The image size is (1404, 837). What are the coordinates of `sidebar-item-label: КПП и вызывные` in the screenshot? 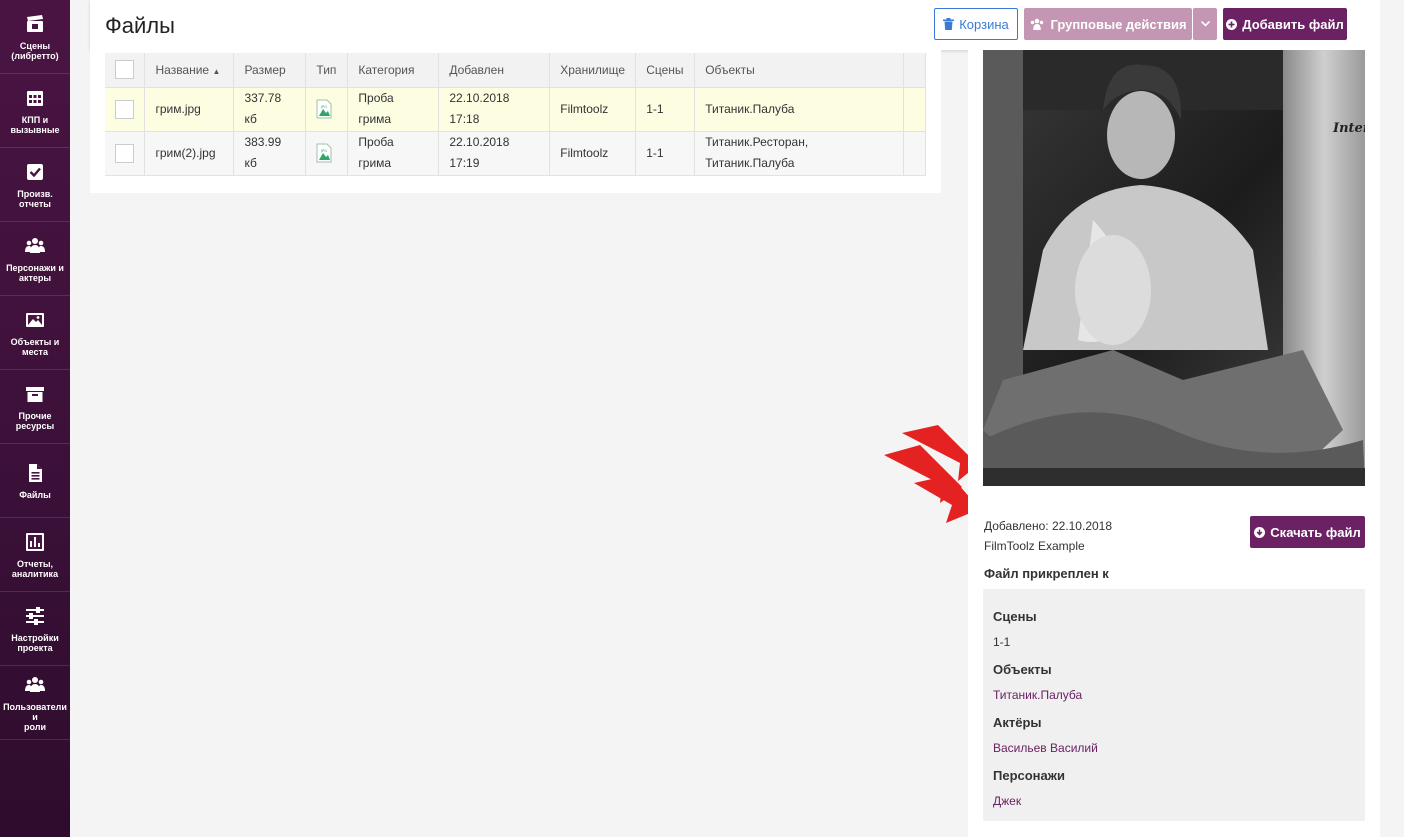 It's located at (35, 125).